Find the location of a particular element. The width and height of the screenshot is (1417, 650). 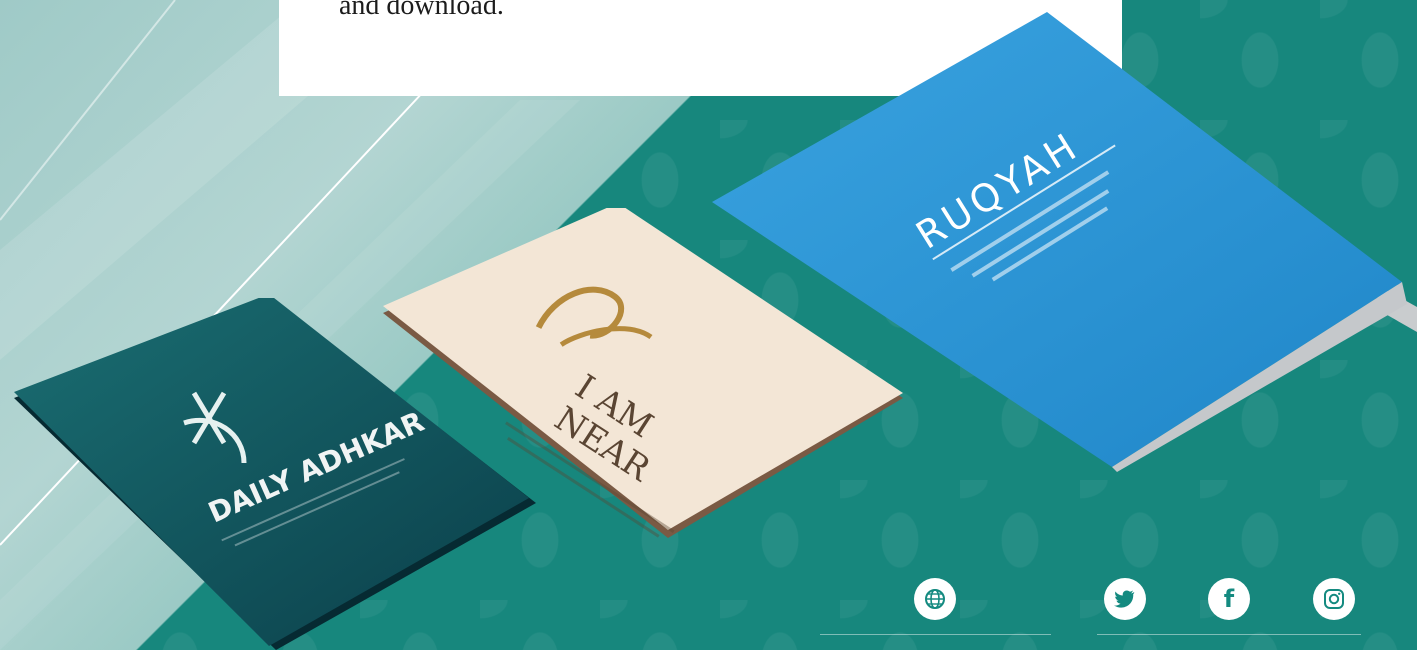

facebook-icon: f is located at coordinates (1229, 599).